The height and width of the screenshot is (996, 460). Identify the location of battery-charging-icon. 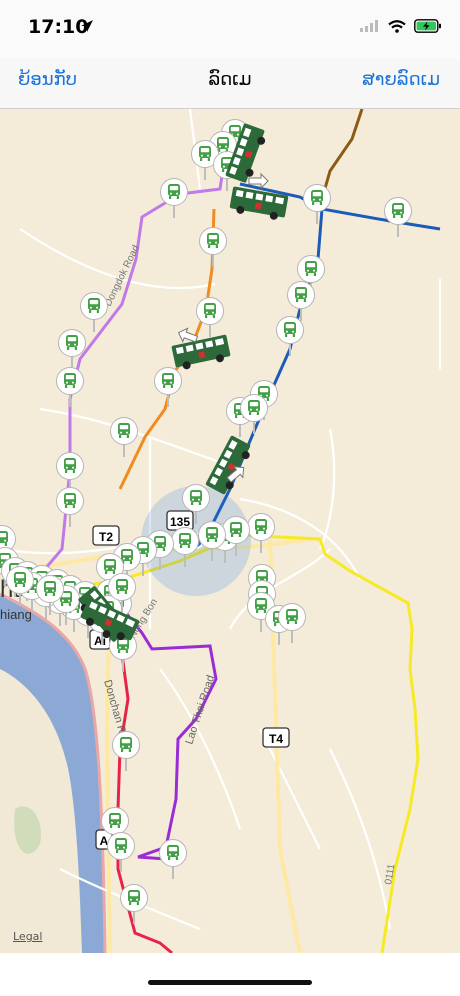
(427, 26).